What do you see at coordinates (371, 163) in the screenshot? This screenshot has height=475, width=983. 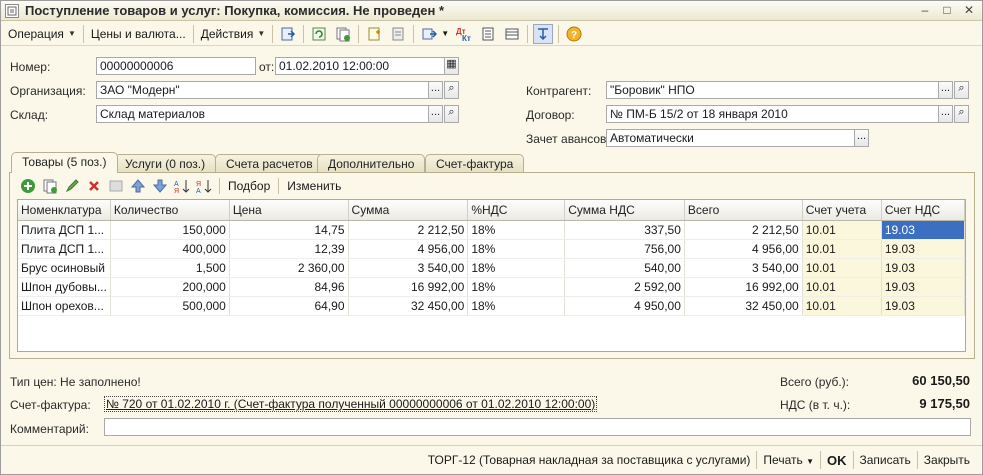 I see `tab-additional: Дополнительно` at bounding box center [371, 163].